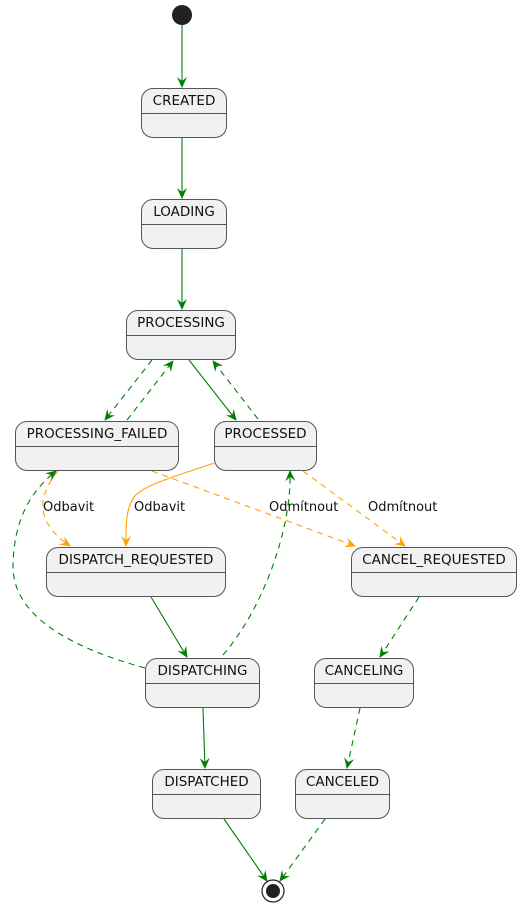 The image size is (532, 907). I want to click on state-name: CANCELED, so click(342, 782).